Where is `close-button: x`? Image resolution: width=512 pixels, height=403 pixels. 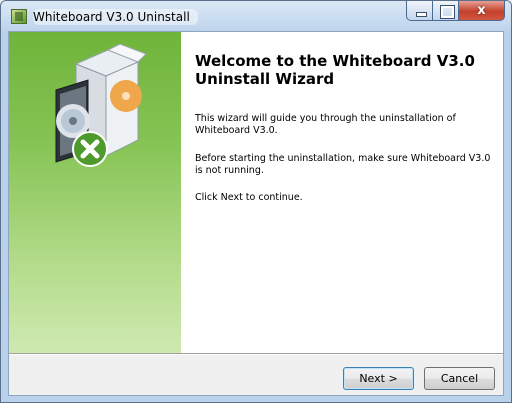
close-button: x is located at coordinates (482, 11).